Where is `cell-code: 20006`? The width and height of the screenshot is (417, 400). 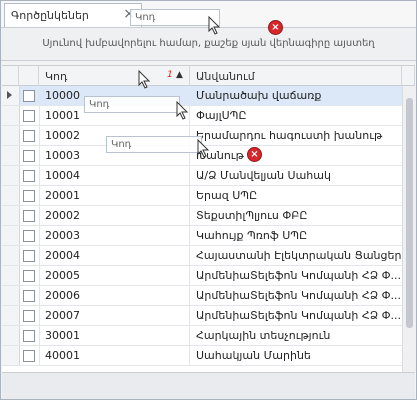 cell-code: 20006 is located at coordinates (114, 295).